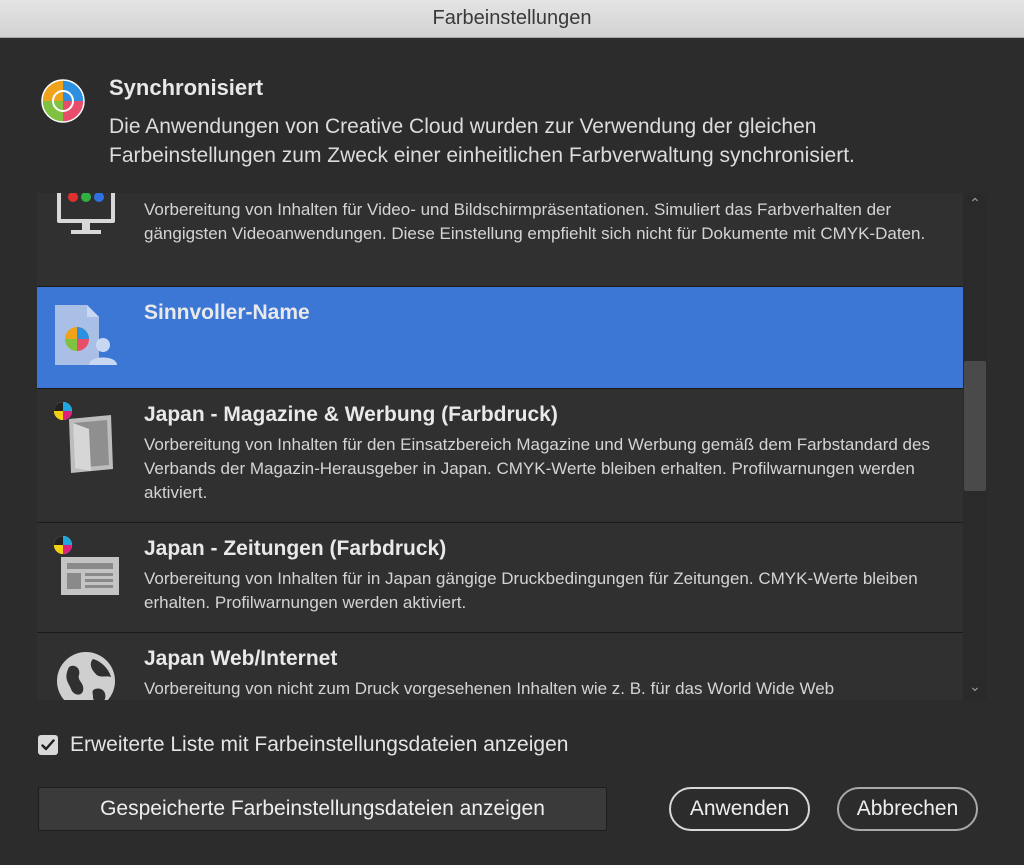 The height and width of the screenshot is (865, 1024). Describe the element at coordinates (86, 213) in the screenshot. I see `monitor-icon` at that location.